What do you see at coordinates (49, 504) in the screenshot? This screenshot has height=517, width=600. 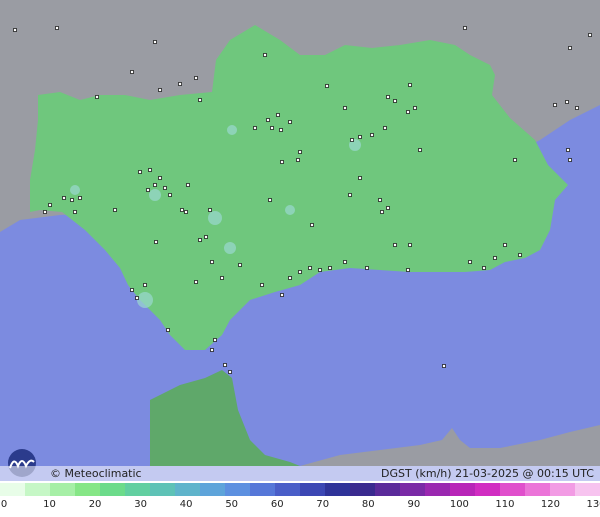 I see `scale-tick-label: 10` at bounding box center [49, 504].